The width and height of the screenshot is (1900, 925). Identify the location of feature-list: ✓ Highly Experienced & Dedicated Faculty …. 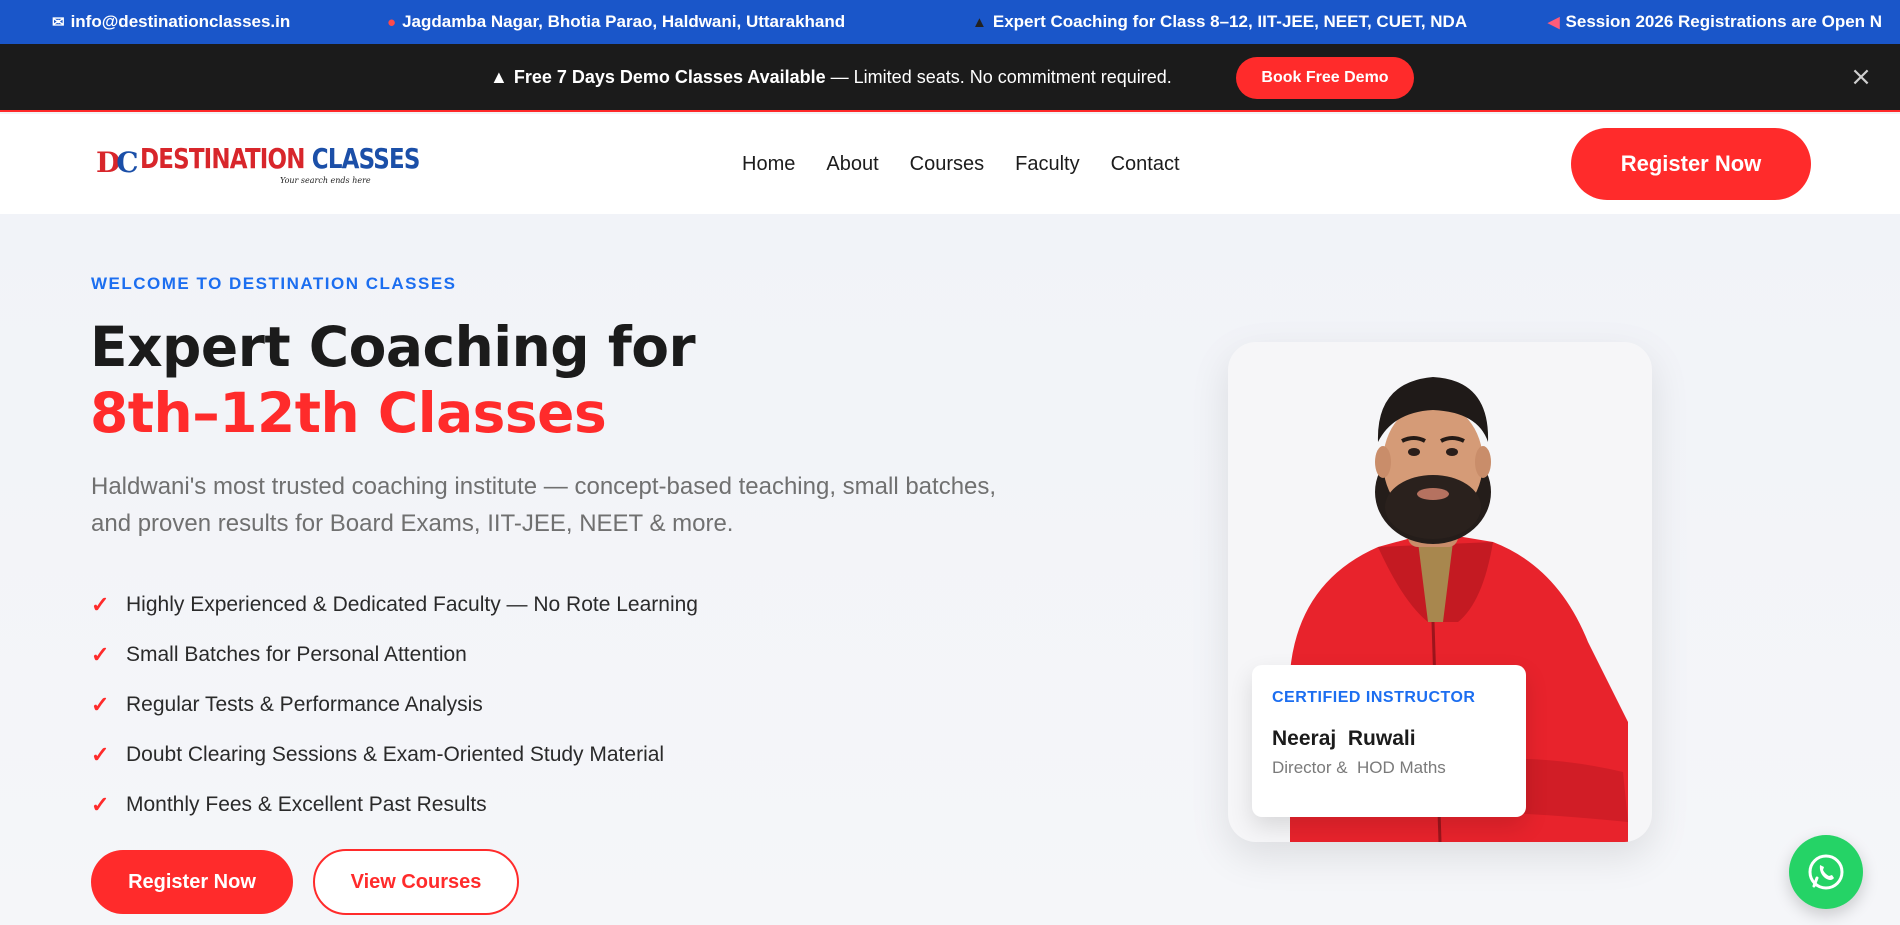
(394, 705).